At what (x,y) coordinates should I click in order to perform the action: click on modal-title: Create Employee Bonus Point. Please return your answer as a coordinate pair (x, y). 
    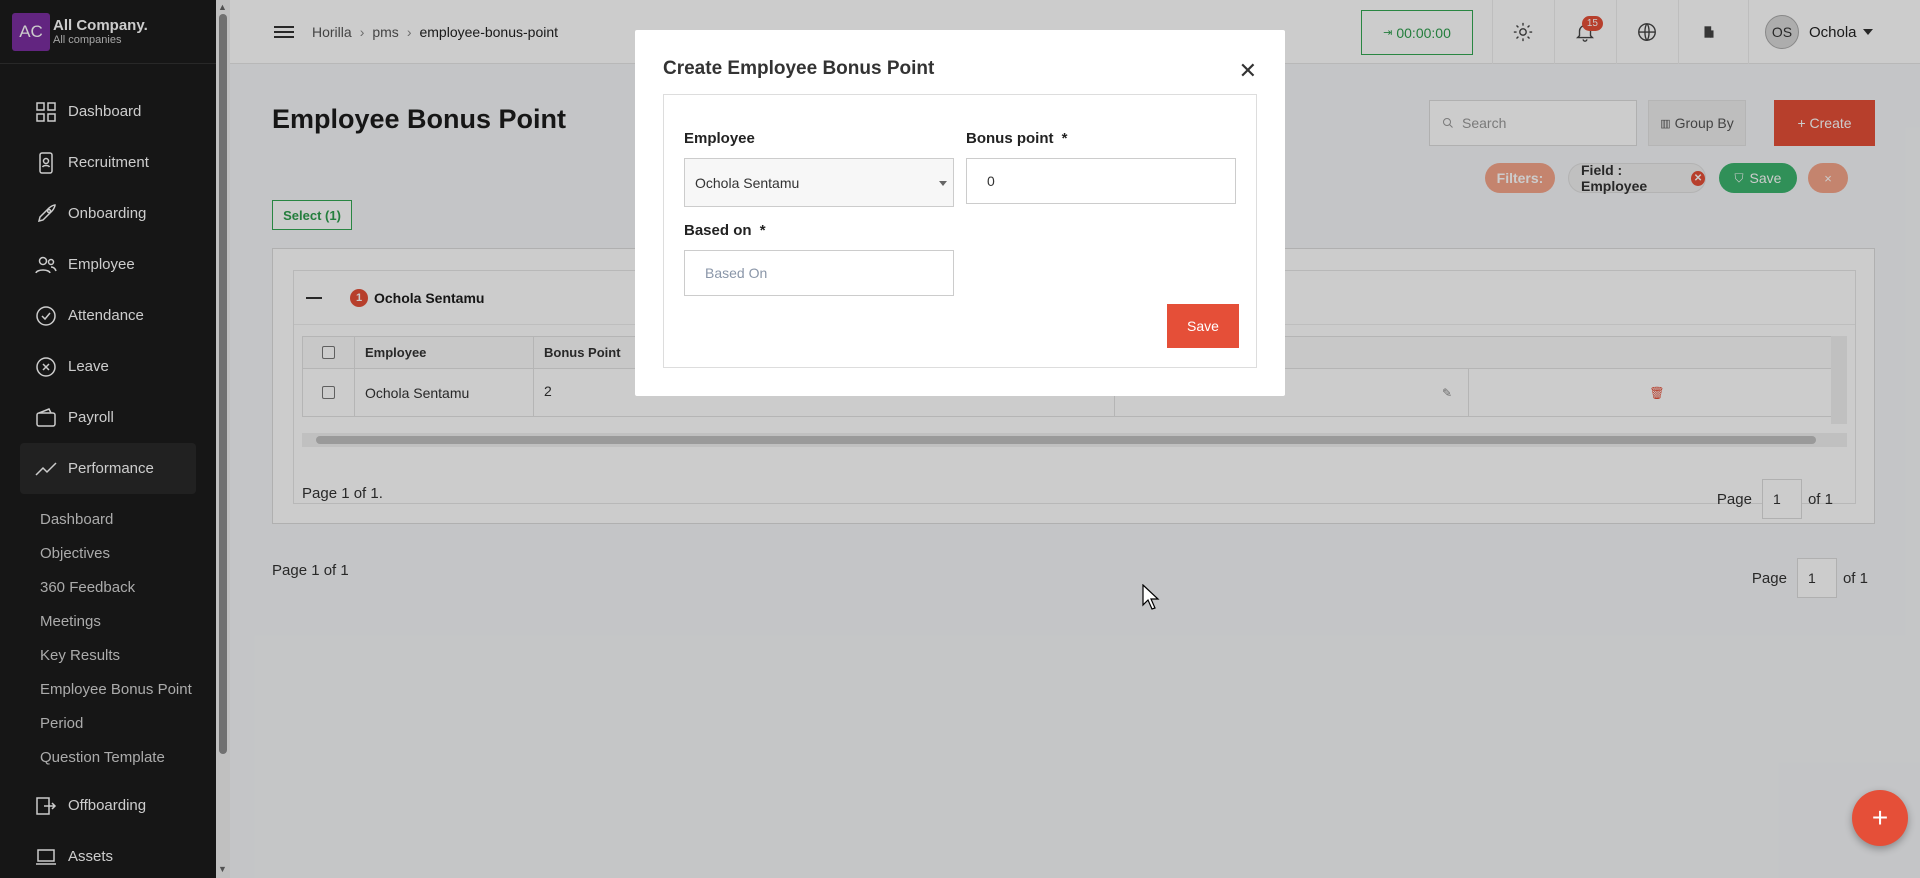
    Looking at the image, I should click on (799, 68).